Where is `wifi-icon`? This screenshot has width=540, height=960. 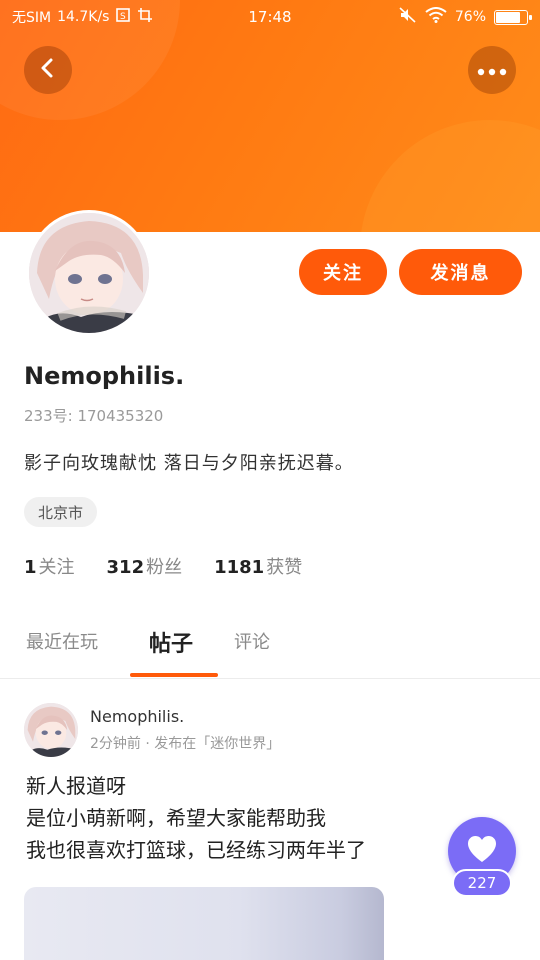 wifi-icon is located at coordinates (436, 17).